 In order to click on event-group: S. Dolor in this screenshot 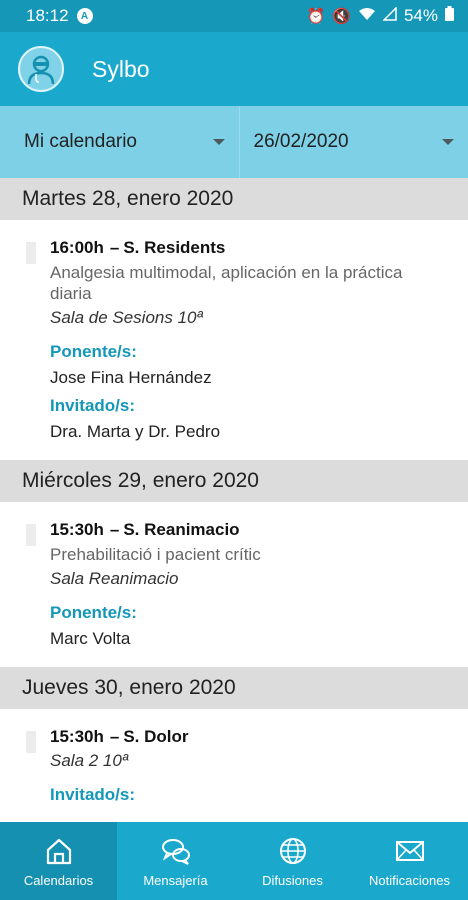, I will do `click(156, 736)`.